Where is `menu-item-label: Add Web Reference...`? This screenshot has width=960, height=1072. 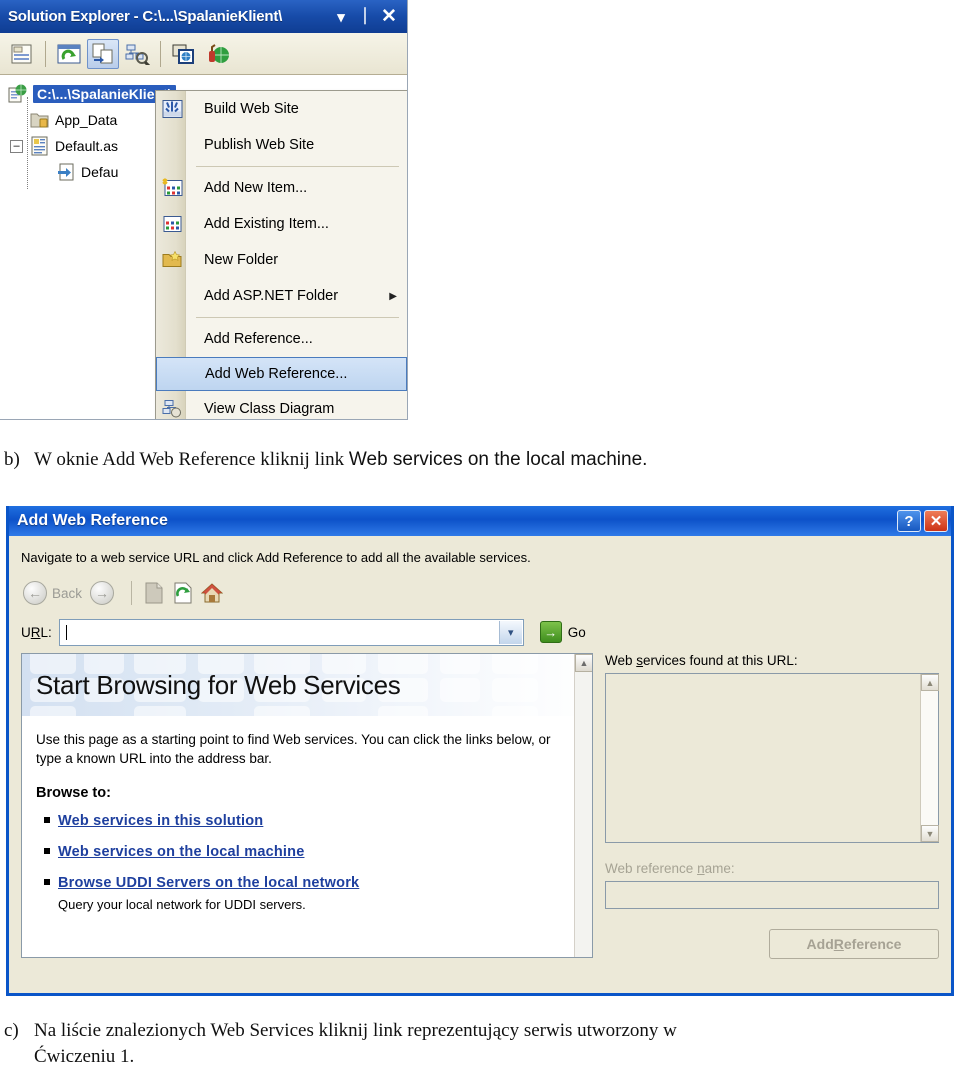
menu-item-label: Add Web Reference... is located at coordinates (276, 374).